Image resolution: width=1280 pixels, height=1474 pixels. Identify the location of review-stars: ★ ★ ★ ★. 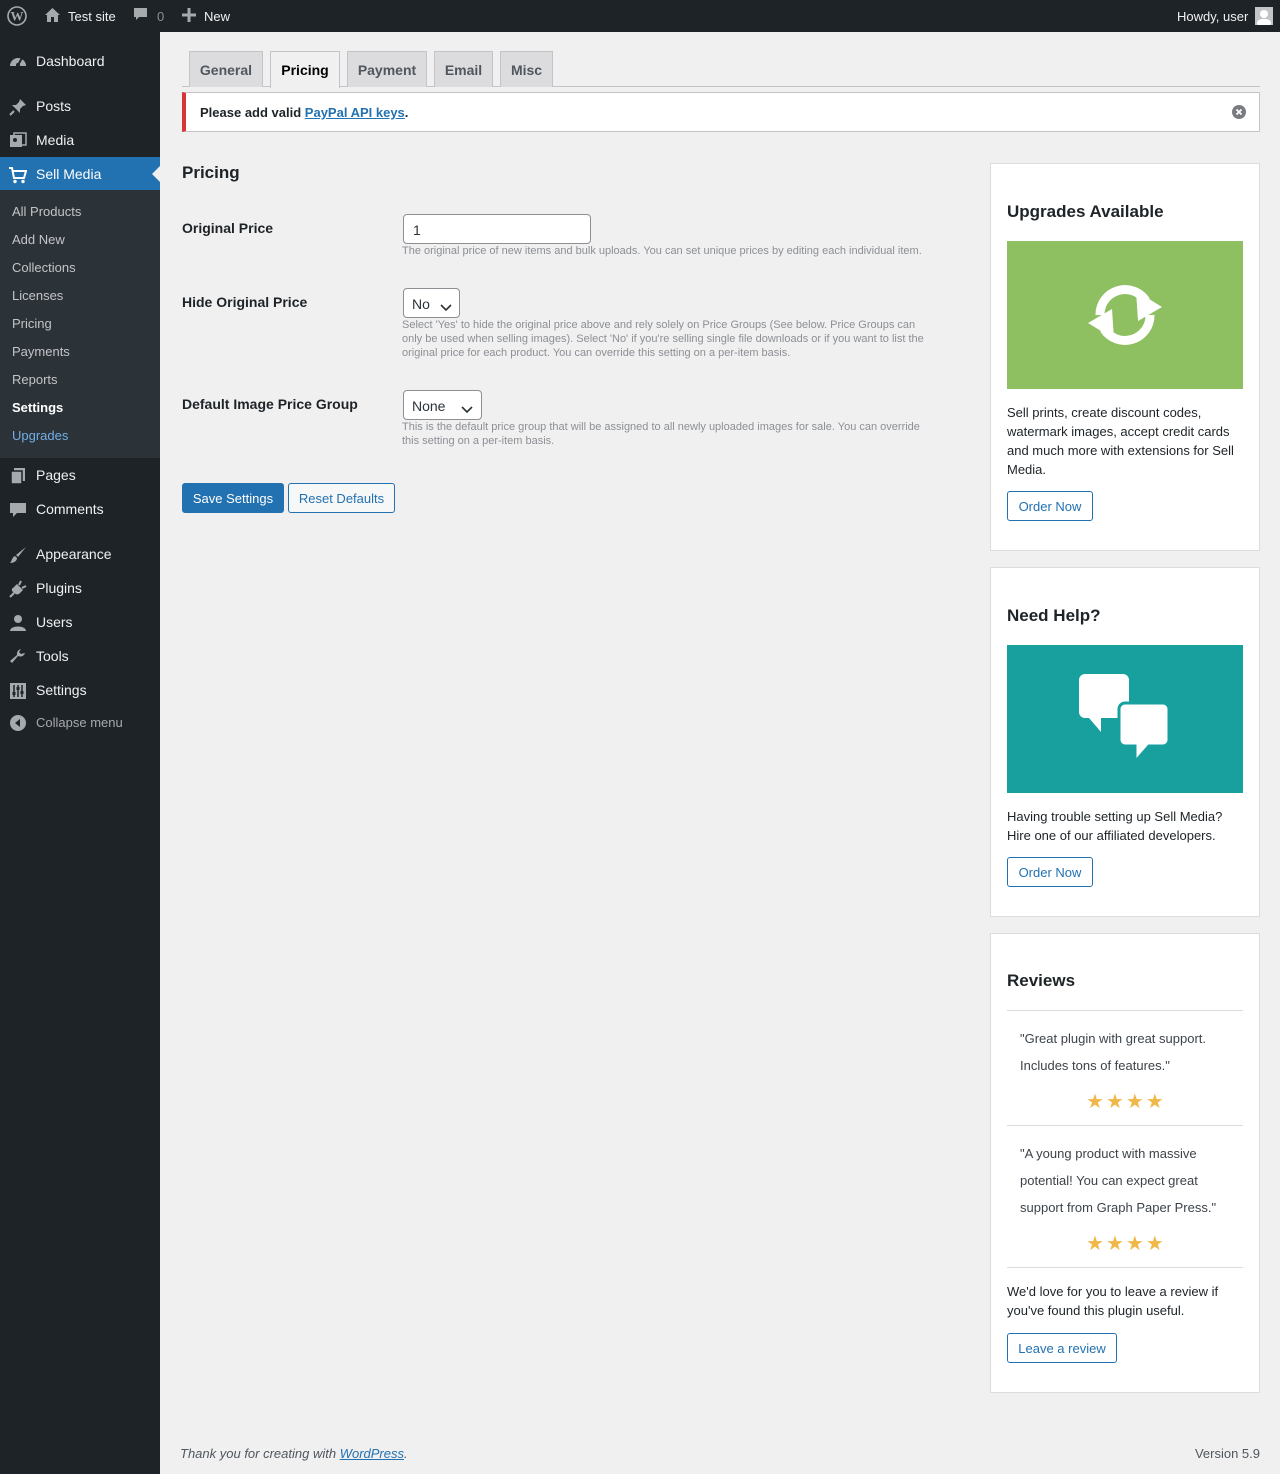
(1125, 1244).